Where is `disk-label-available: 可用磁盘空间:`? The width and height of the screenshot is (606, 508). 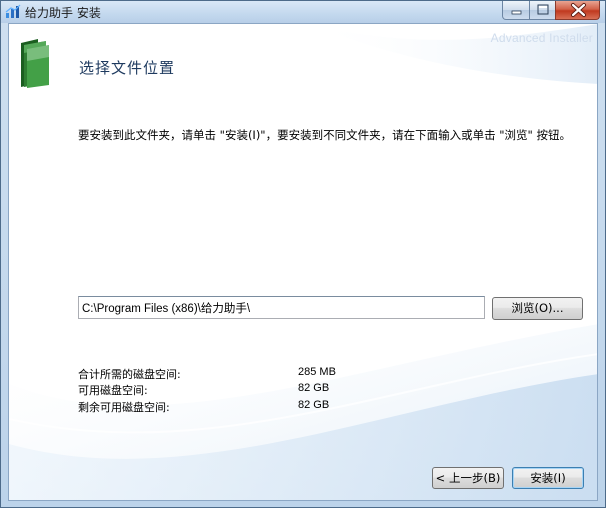 disk-label-available: 可用磁盘空间: is located at coordinates (113, 390).